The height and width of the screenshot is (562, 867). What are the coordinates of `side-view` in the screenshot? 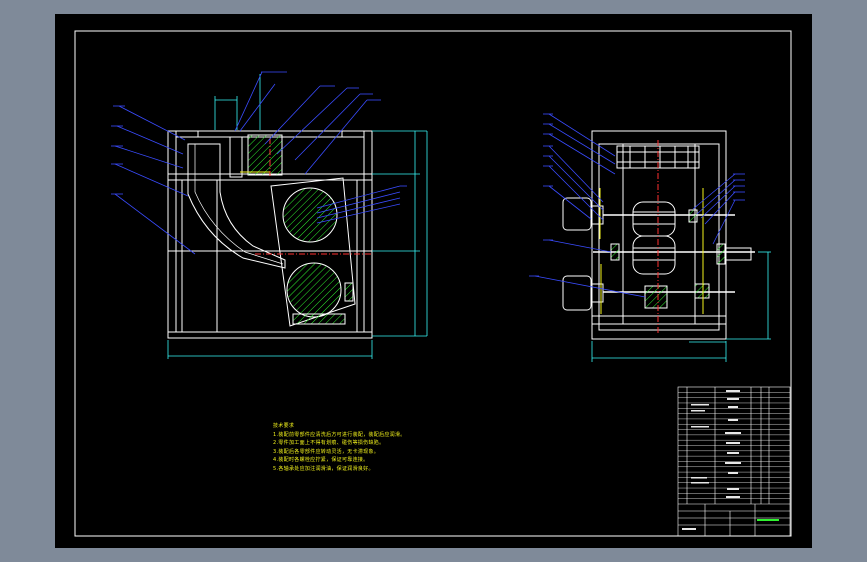 It's located at (658, 235).